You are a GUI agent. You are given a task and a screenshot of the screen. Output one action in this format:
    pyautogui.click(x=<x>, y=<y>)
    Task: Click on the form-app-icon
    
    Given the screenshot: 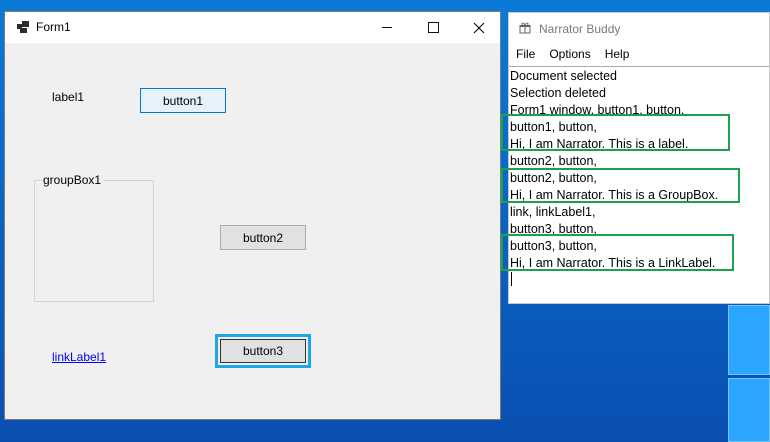 What is the action you would take?
    pyautogui.click(x=23, y=27)
    